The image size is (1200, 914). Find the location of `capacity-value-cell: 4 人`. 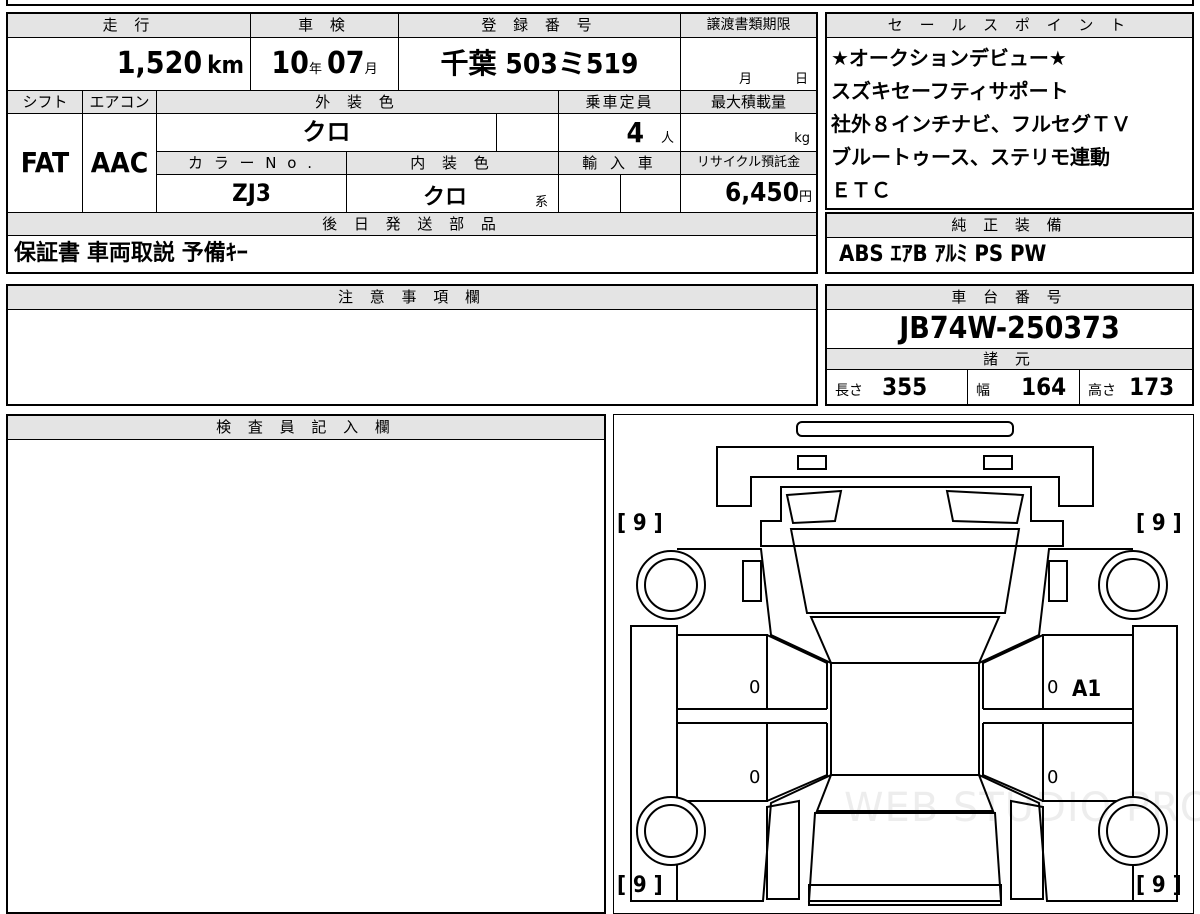

capacity-value-cell: 4 人 is located at coordinates (619, 132).